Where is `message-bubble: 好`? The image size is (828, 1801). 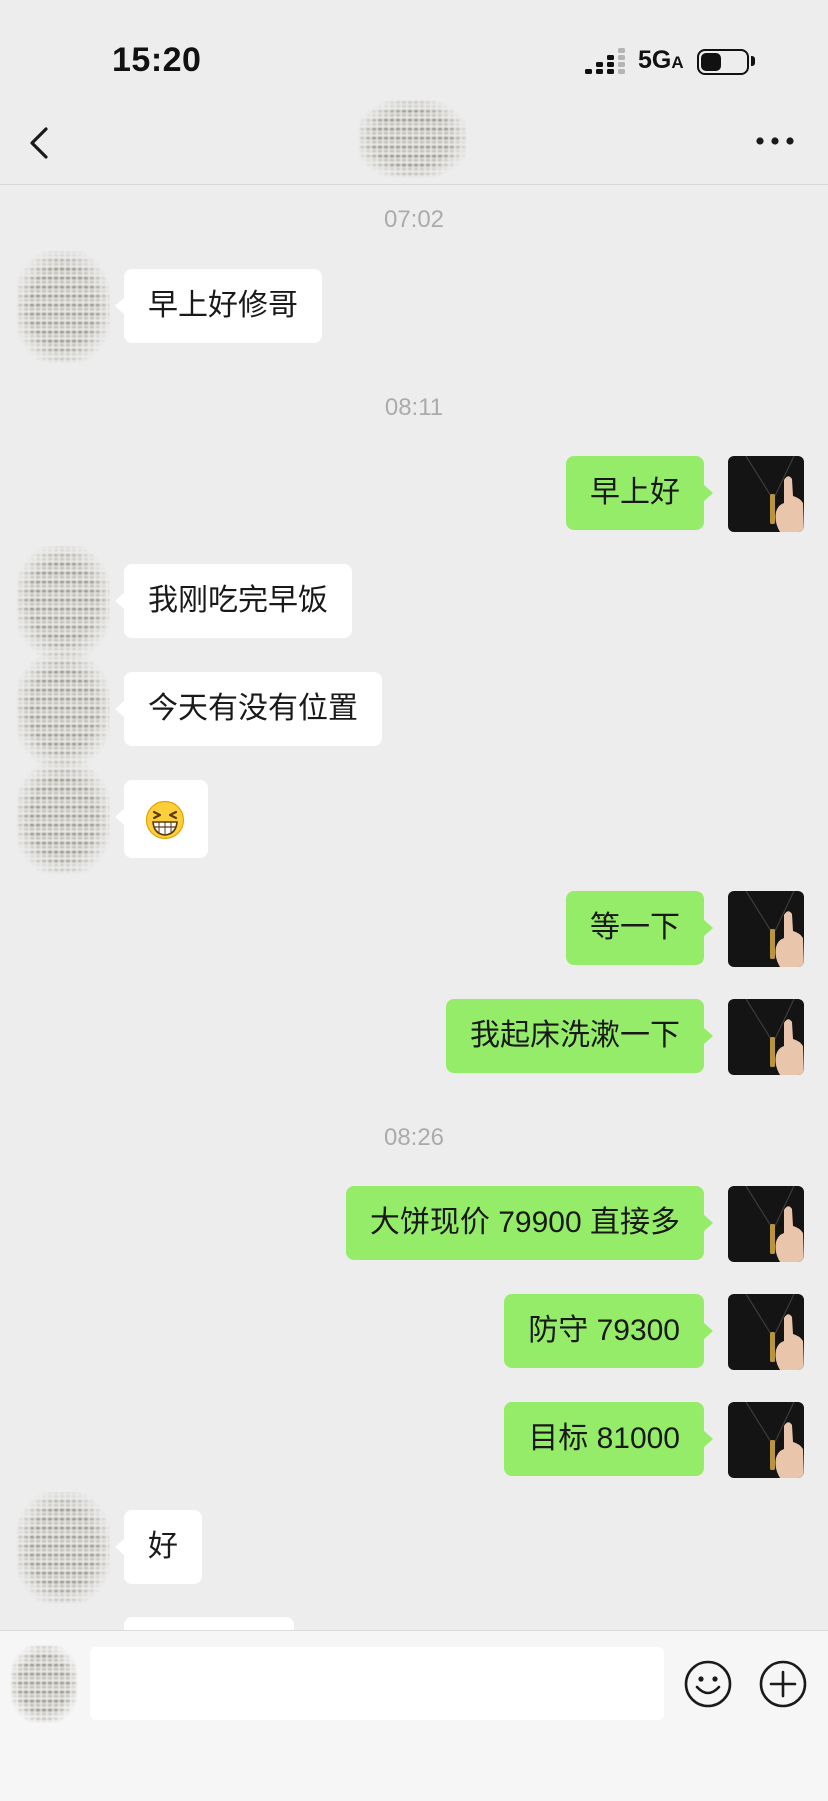
message-bubble: 好 is located at coordinates (158, 1547).